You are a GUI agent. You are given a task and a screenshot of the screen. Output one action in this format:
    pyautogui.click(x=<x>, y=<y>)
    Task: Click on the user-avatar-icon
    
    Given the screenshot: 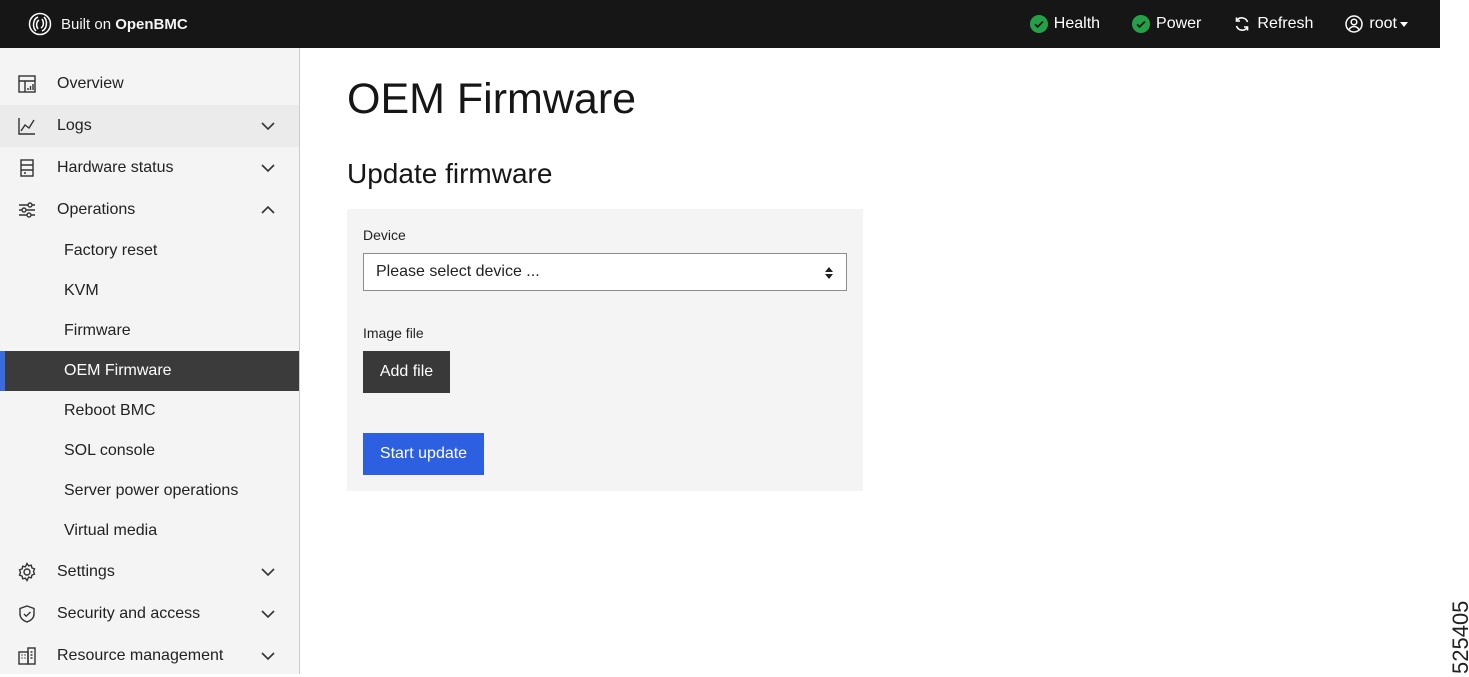 What is the action you would take?
    pyautogui.click(x=1354, y=24)
    